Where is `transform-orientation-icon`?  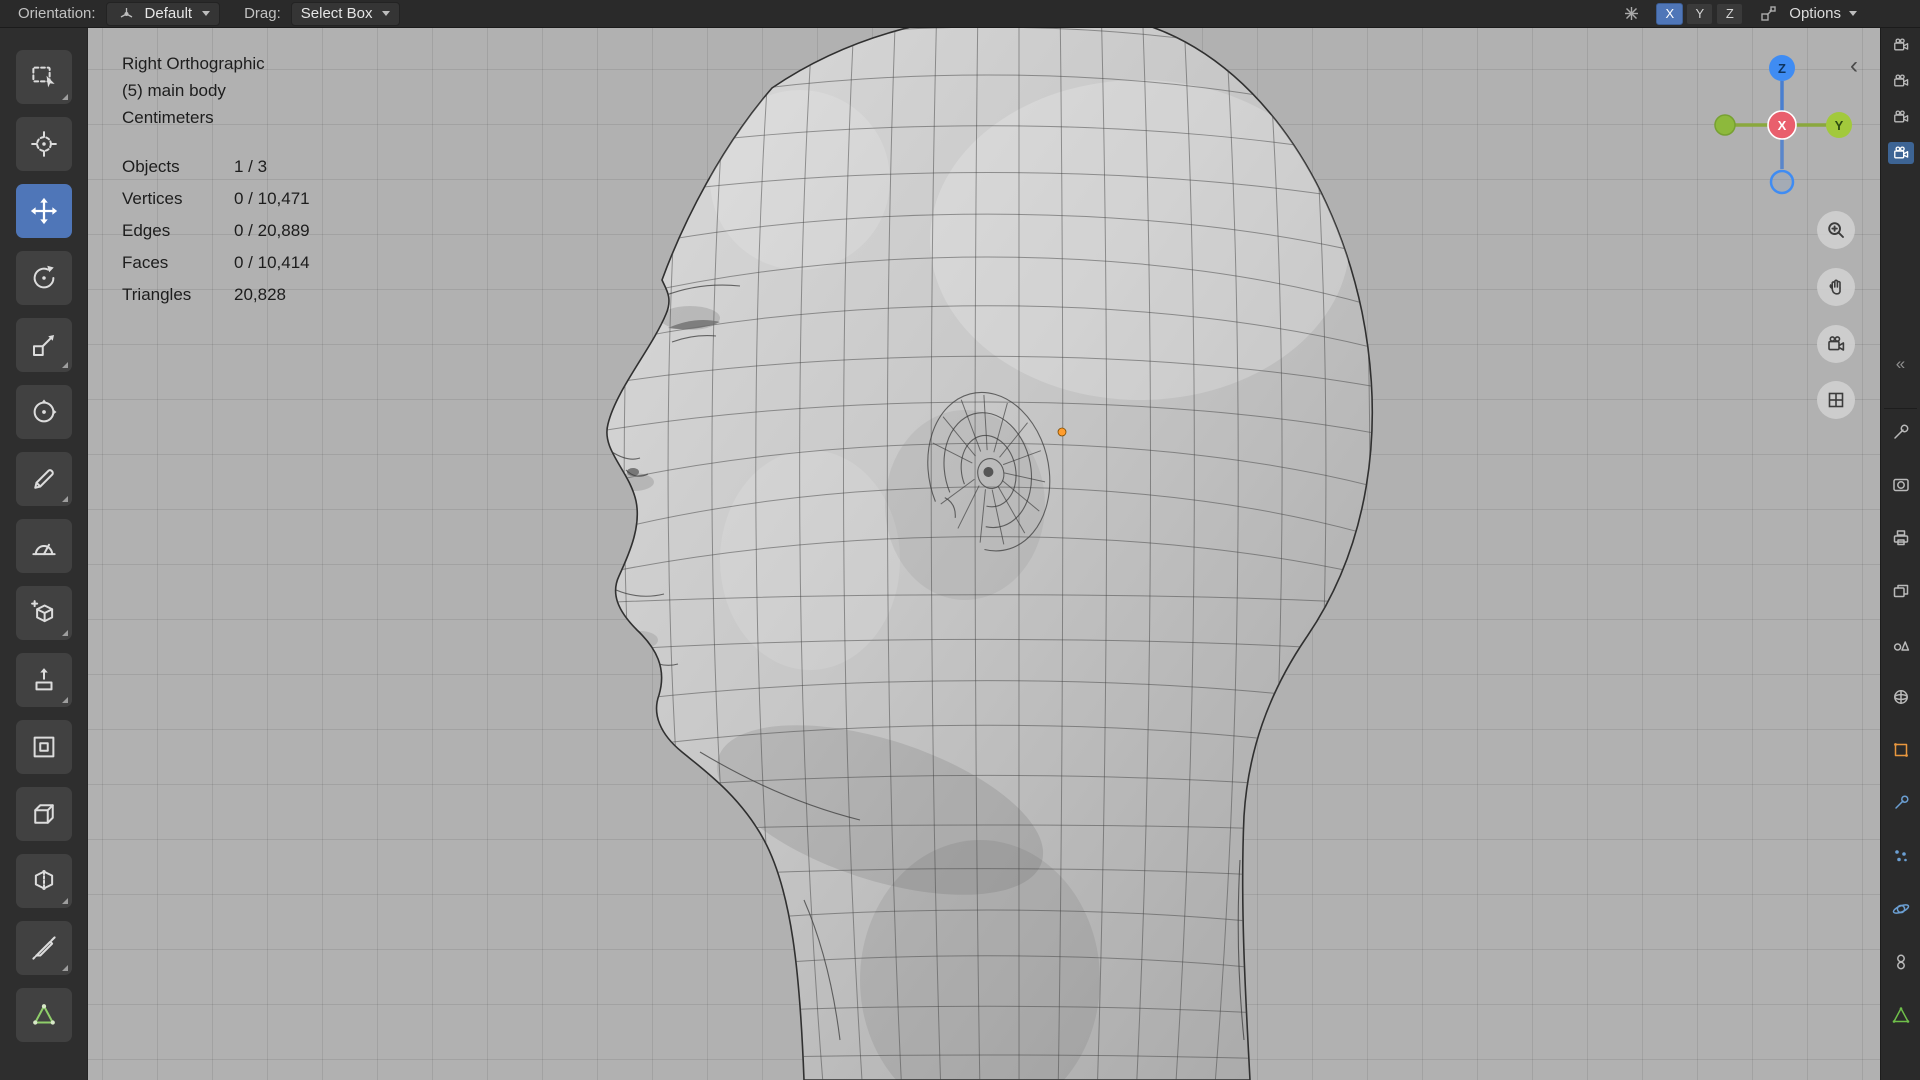 transform-orientation-icon is located at coordinates (127, 14).